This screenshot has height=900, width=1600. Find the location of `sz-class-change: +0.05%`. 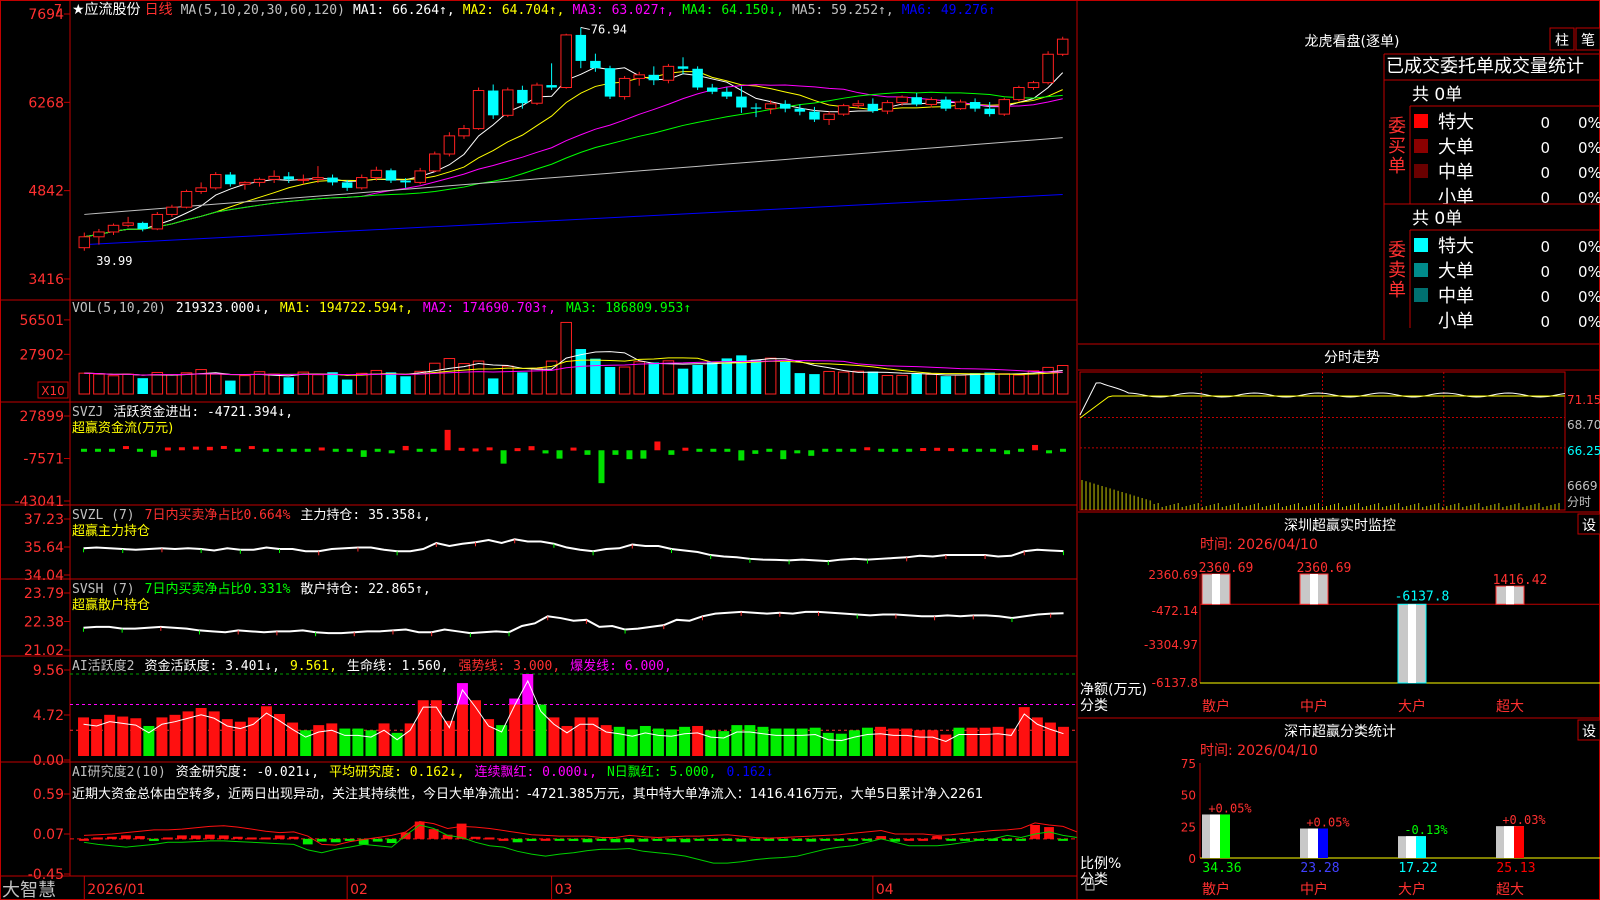

sz-class-change: +0.05% is located at coordinates (1328, 823).